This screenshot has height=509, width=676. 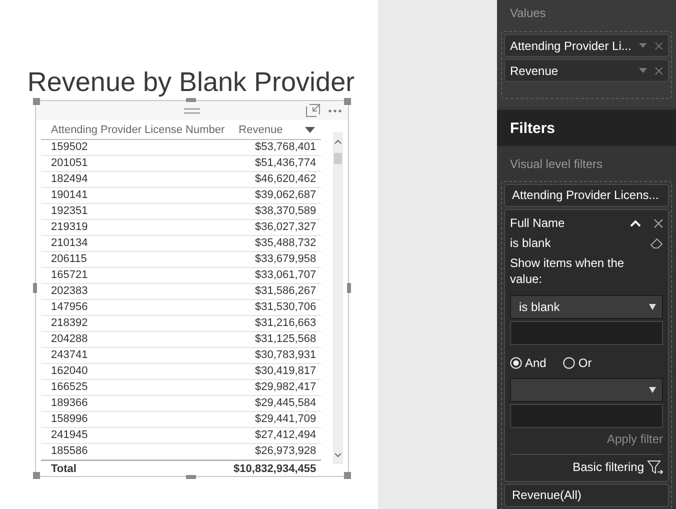 I want to click on table-cell: 147956, so click(x=69, y=307).